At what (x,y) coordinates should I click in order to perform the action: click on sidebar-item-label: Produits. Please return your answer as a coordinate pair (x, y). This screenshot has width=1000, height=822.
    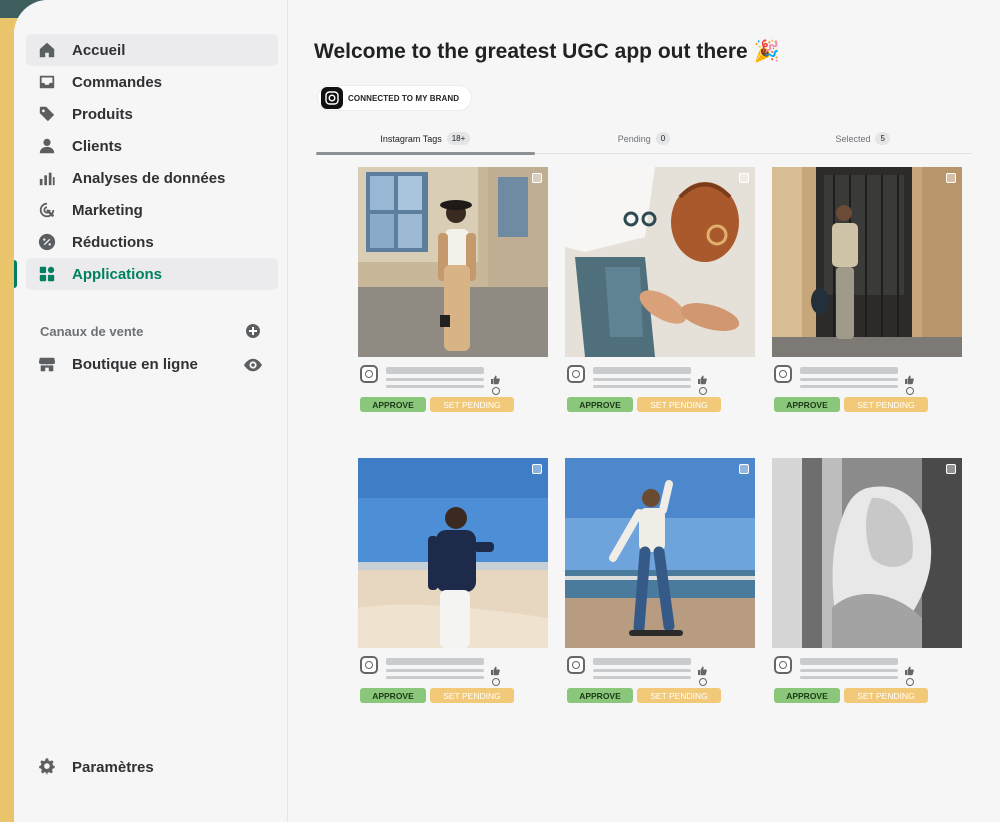
    Looking at the image, I should click on (102, 114).